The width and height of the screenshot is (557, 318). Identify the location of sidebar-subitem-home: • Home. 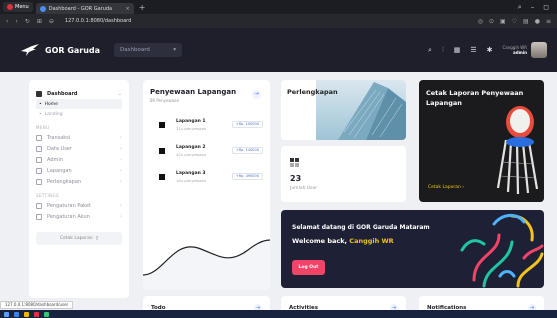
(79, 104).